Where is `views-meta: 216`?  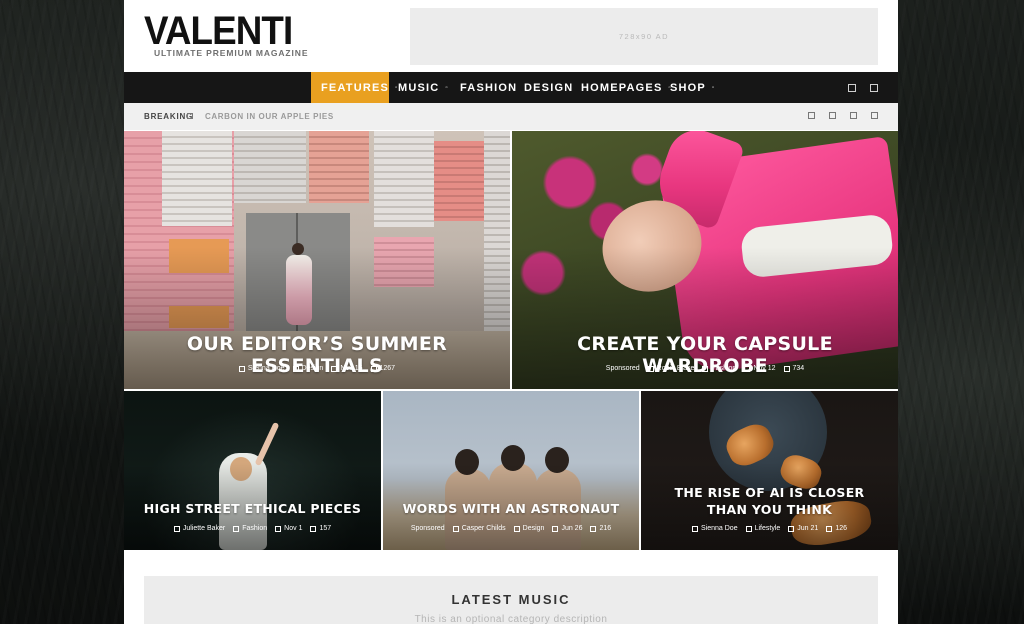
views-meta: 216 is located at coordinates (600, 528).